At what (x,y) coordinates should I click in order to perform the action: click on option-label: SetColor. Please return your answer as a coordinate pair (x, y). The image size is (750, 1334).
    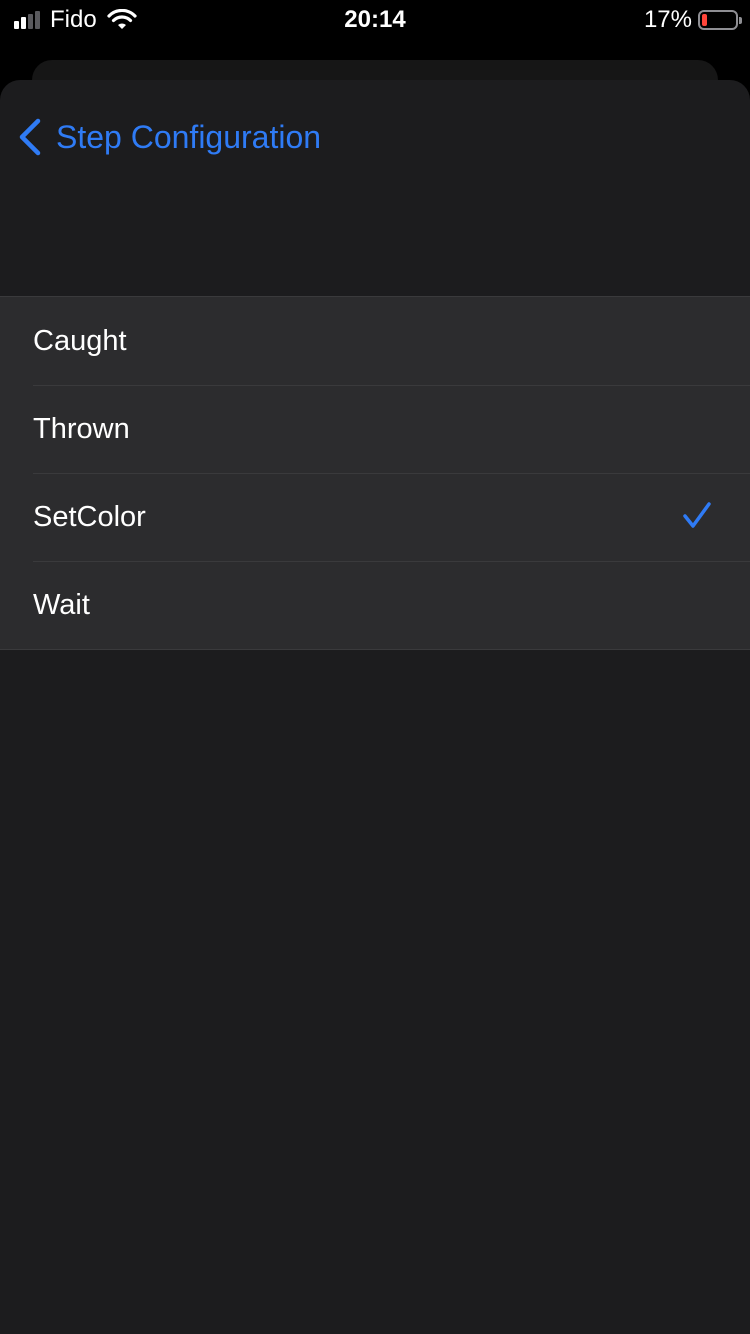
    Looking at the image, I should click on (89, 516).